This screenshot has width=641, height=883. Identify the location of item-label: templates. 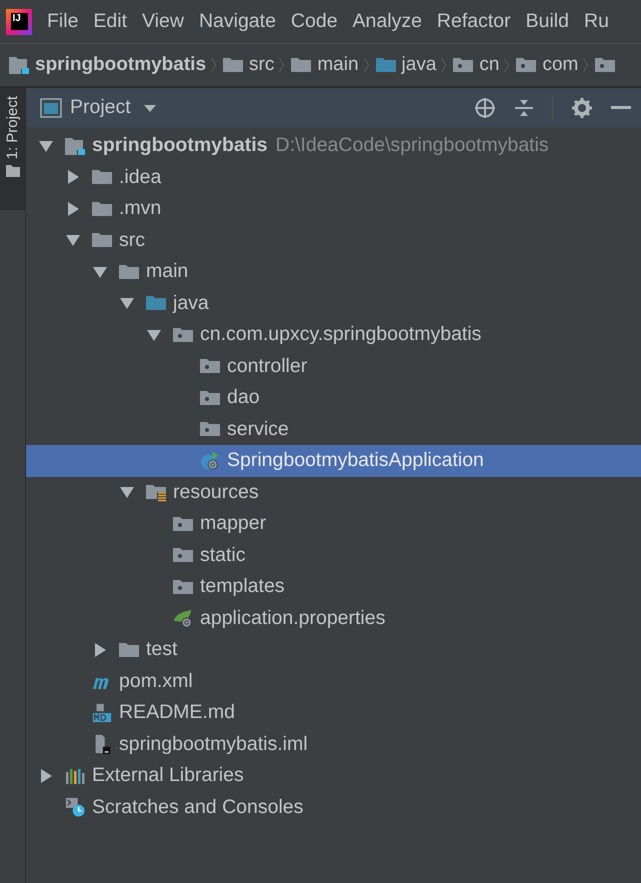
(242, 586).